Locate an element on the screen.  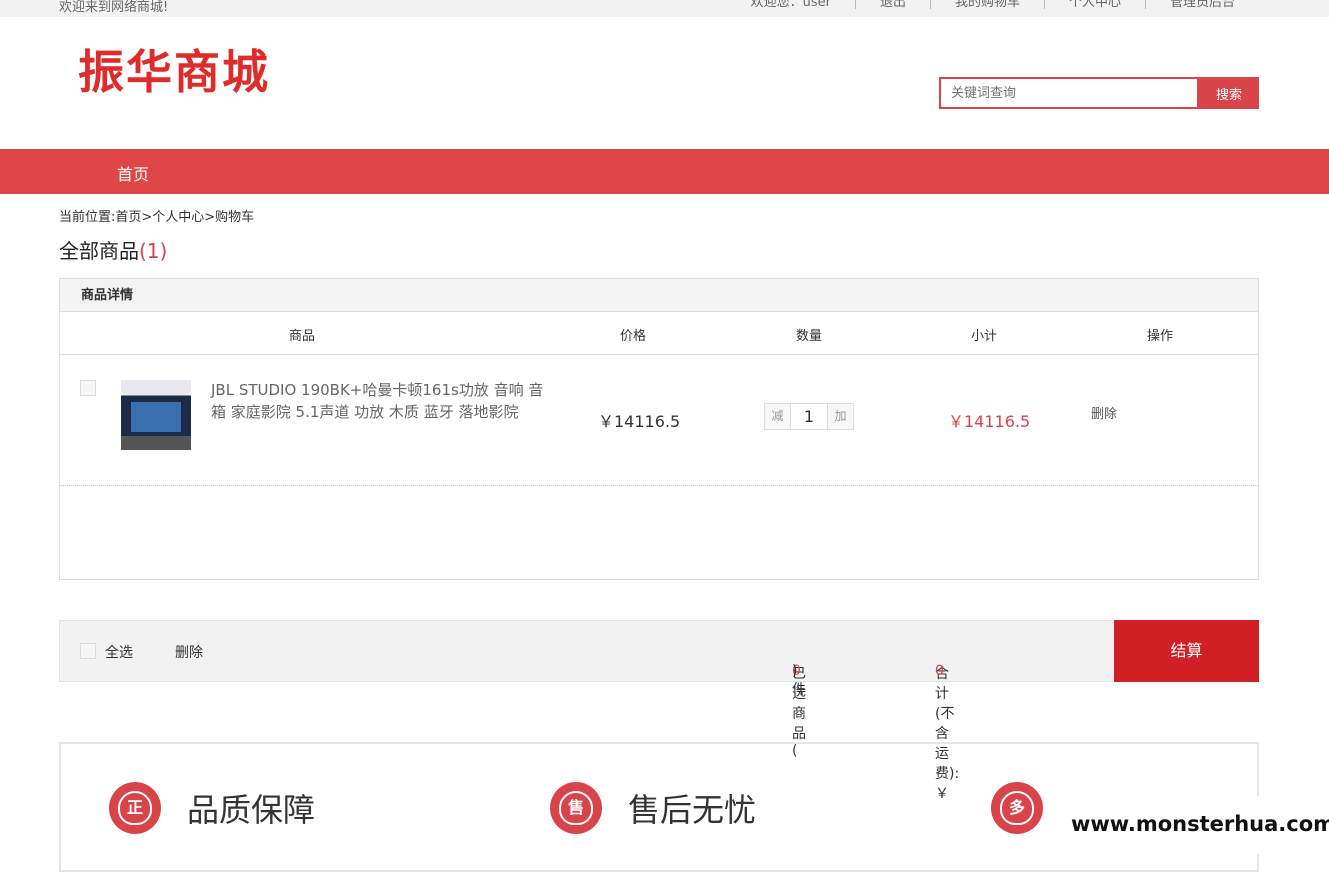
title-label: 全部商品 is located at coordinates (99, 251).